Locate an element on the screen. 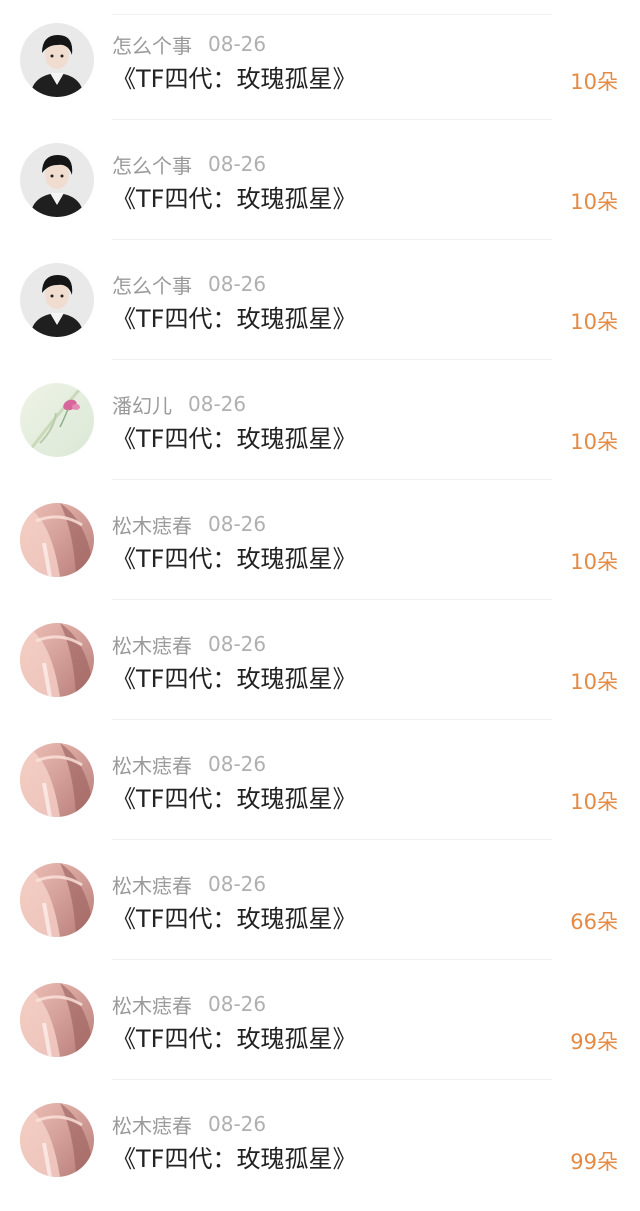 The width and height of the screenshot is (640, 1211). flower-avatar-icon is located at coordinates (57, 420).